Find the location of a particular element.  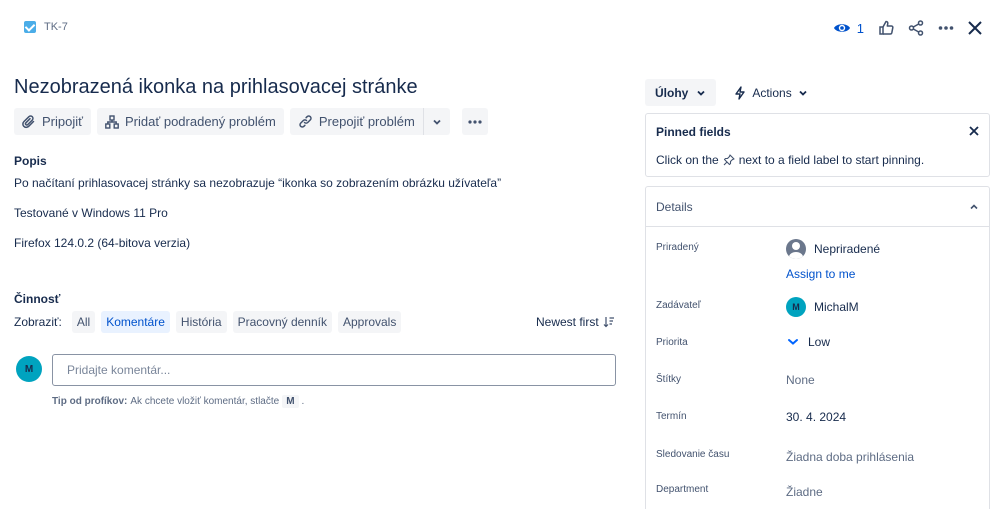

watch-button: 1 is located at coordinates (848, 28).